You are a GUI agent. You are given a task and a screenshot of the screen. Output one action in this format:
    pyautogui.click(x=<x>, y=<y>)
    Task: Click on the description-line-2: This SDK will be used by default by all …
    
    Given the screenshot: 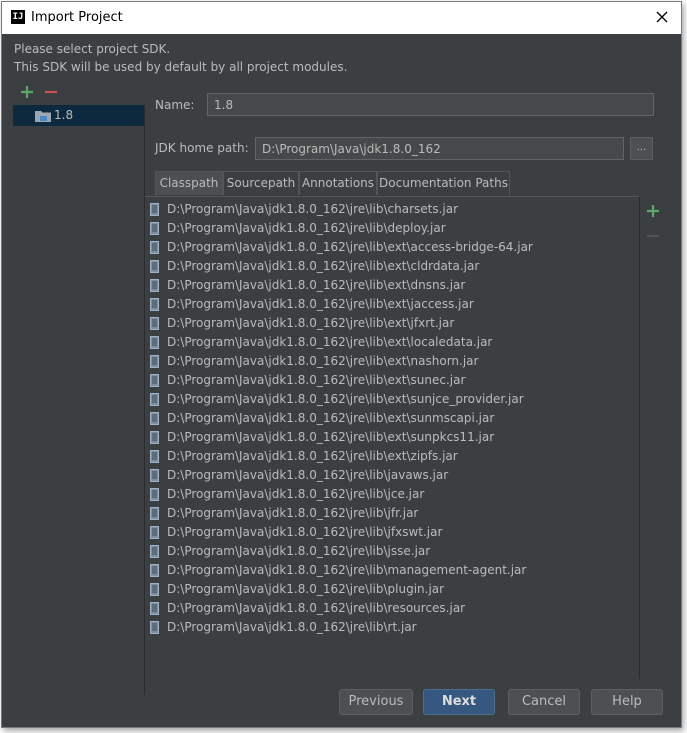 What is the action you would take?
    pyautogui.click(x=181, y=67)
    